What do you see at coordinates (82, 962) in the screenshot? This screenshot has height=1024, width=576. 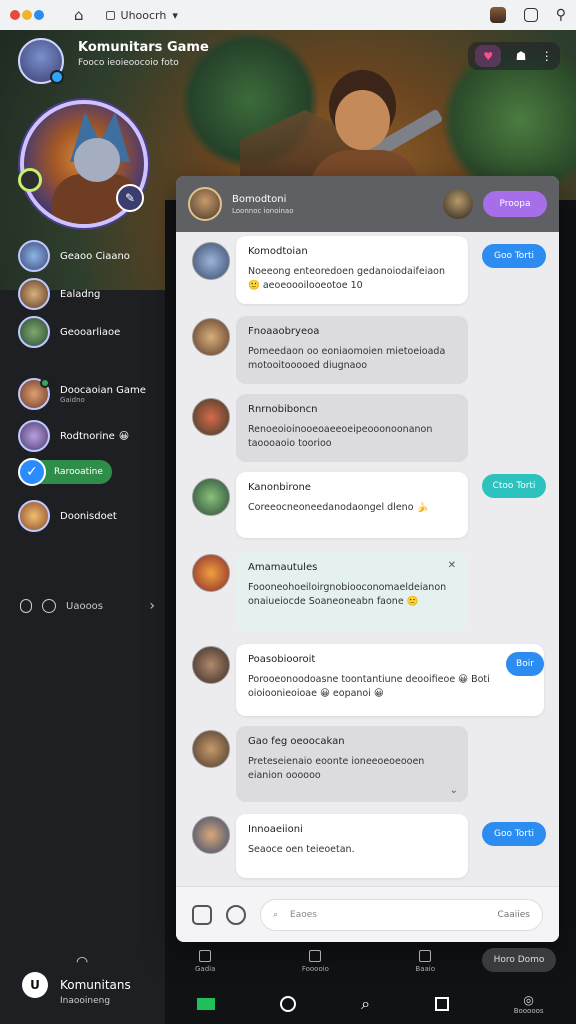 I see `headset-icon: ◠` at bounding box center [82, 962].